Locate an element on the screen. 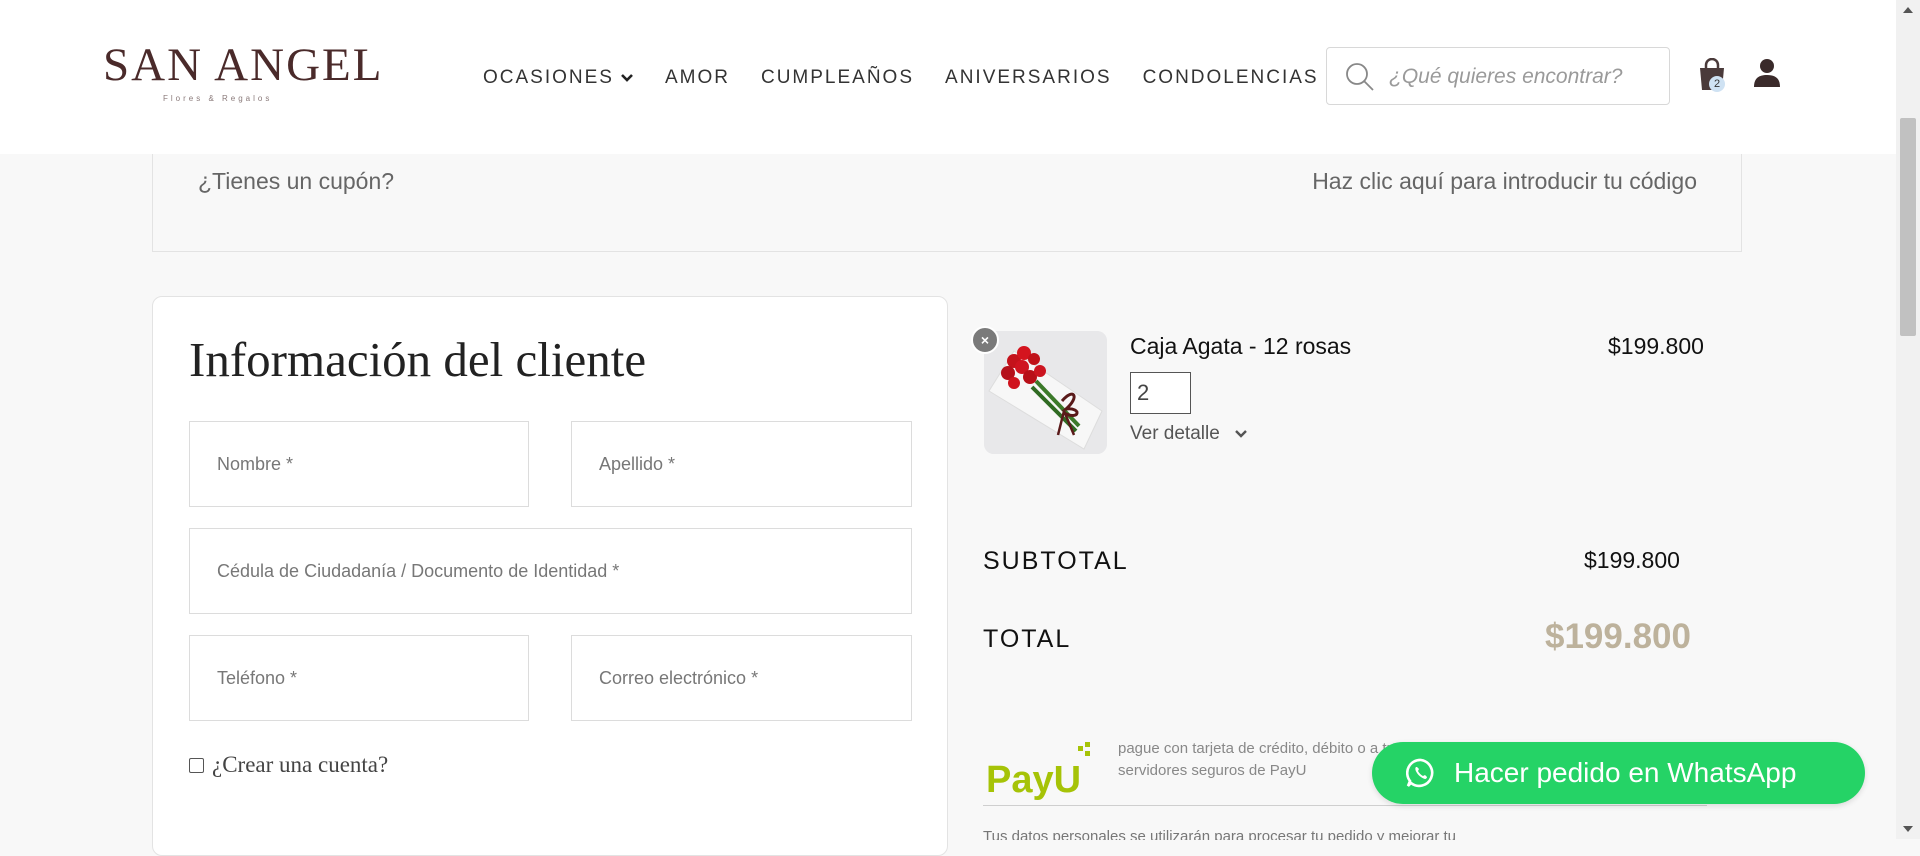 The image size is (1920, 856). product-name: Caja Agata - 12 rosas is located at coordinates (1240, 346).